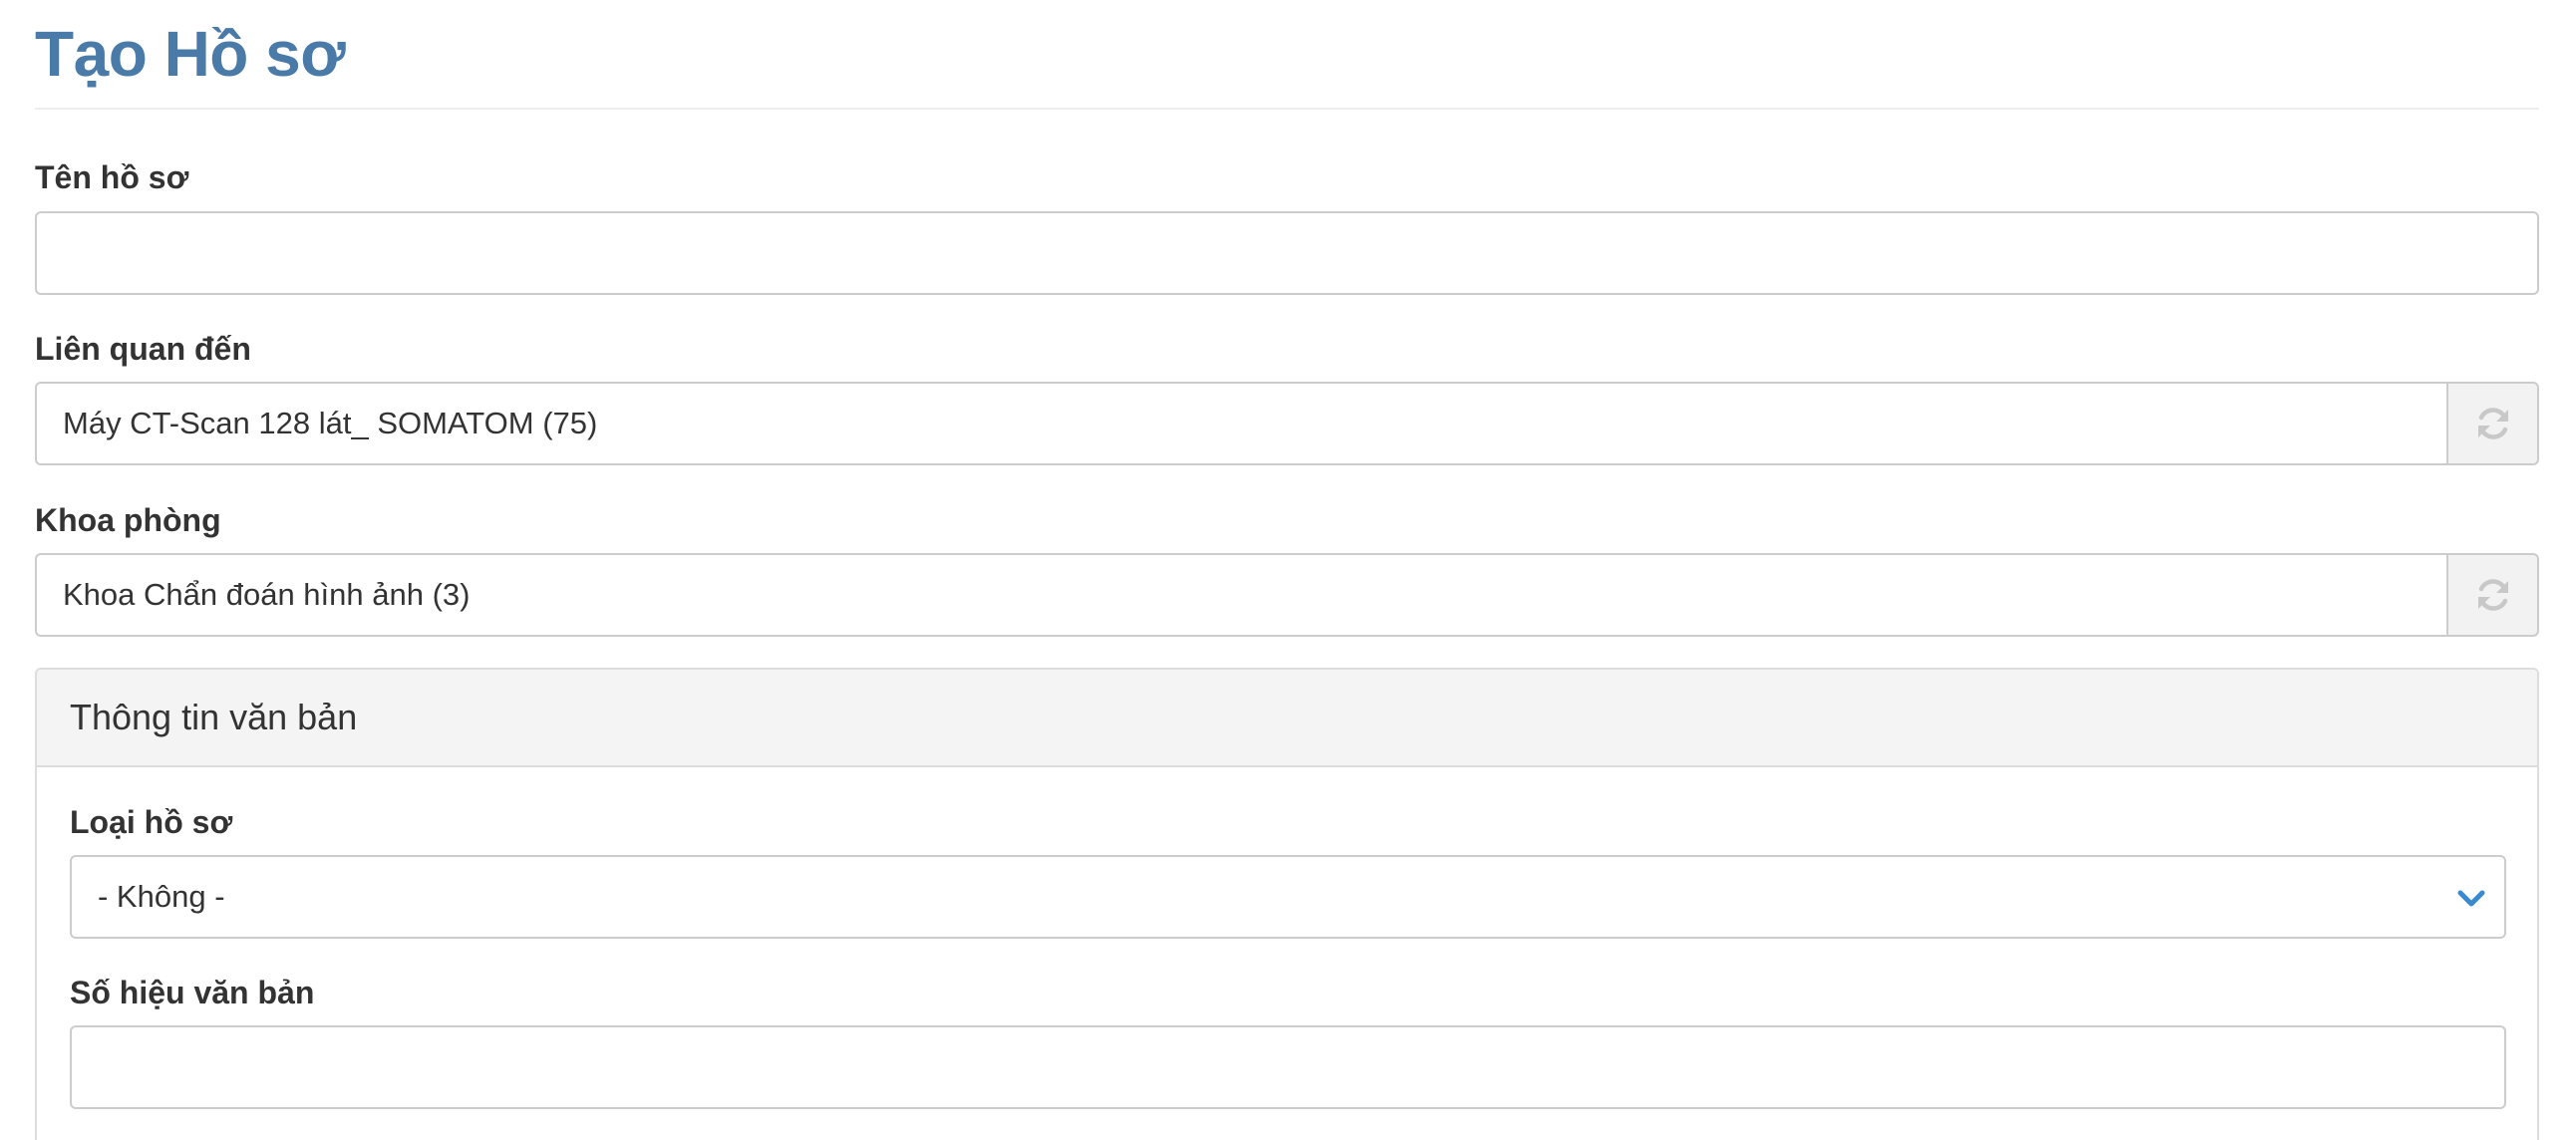  Describe the element at coordinates (1240, 595) in the screenshot. I see `department-field: Khoa Chẩn đoán hình ảnh (3)` at that location.